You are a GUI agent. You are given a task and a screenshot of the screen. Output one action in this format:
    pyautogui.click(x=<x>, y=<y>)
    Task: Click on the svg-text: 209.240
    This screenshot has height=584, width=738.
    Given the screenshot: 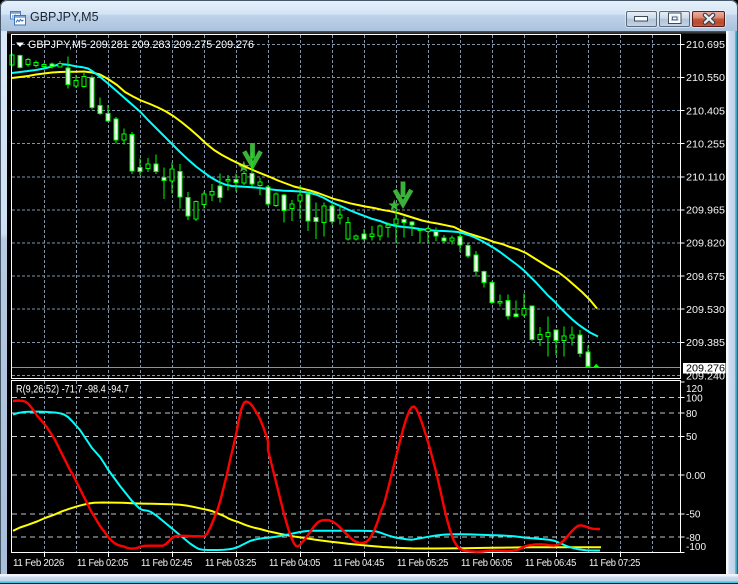 What is the action you would take?
    pyautogui.click(x=705, y=377)
    